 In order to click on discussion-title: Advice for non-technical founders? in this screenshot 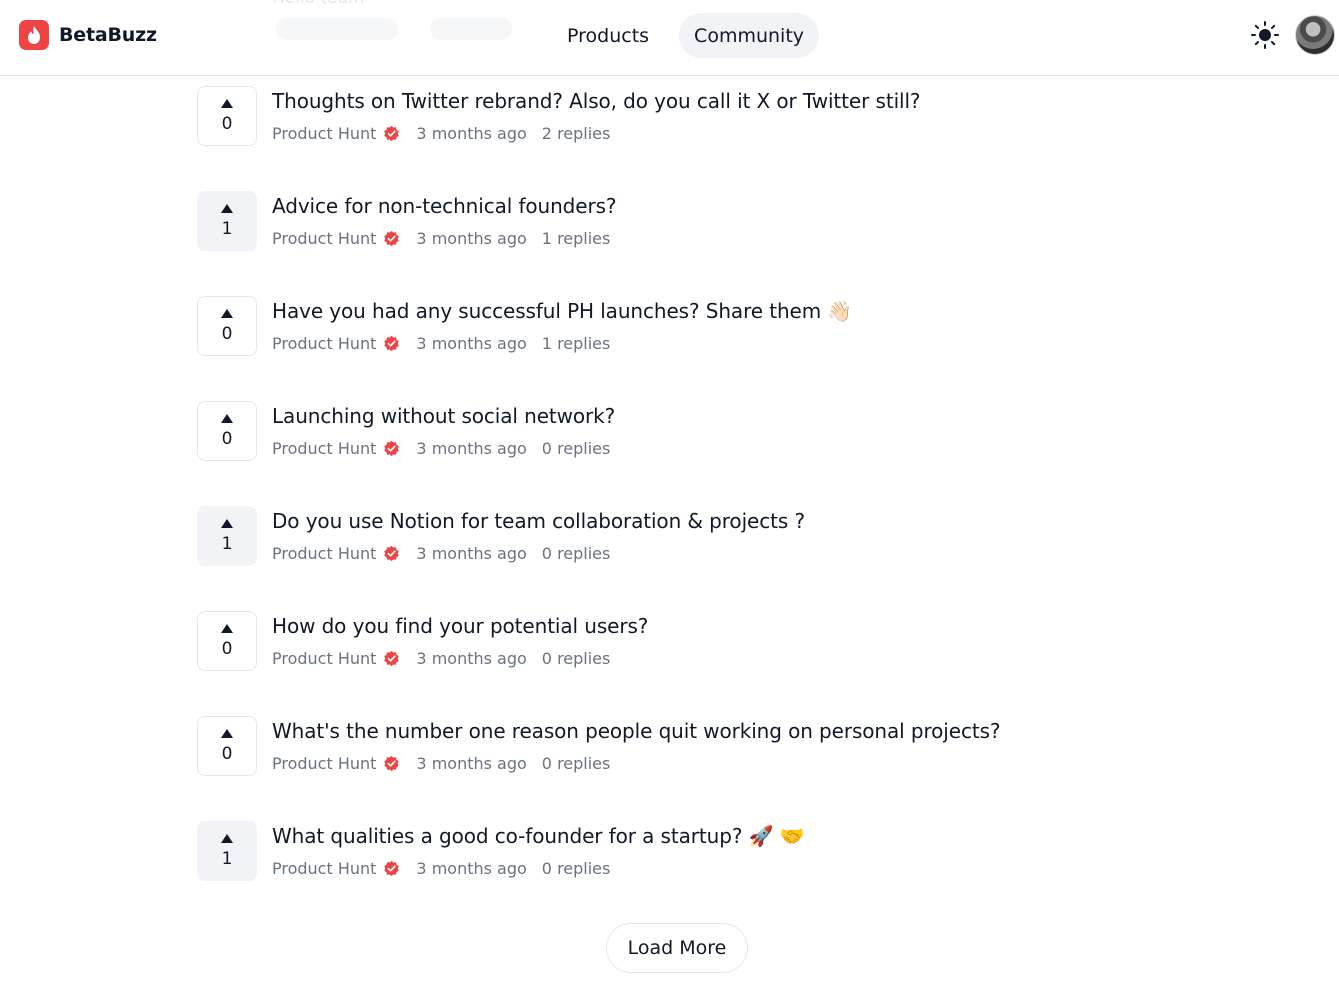, I will do `click(444, 206)`.